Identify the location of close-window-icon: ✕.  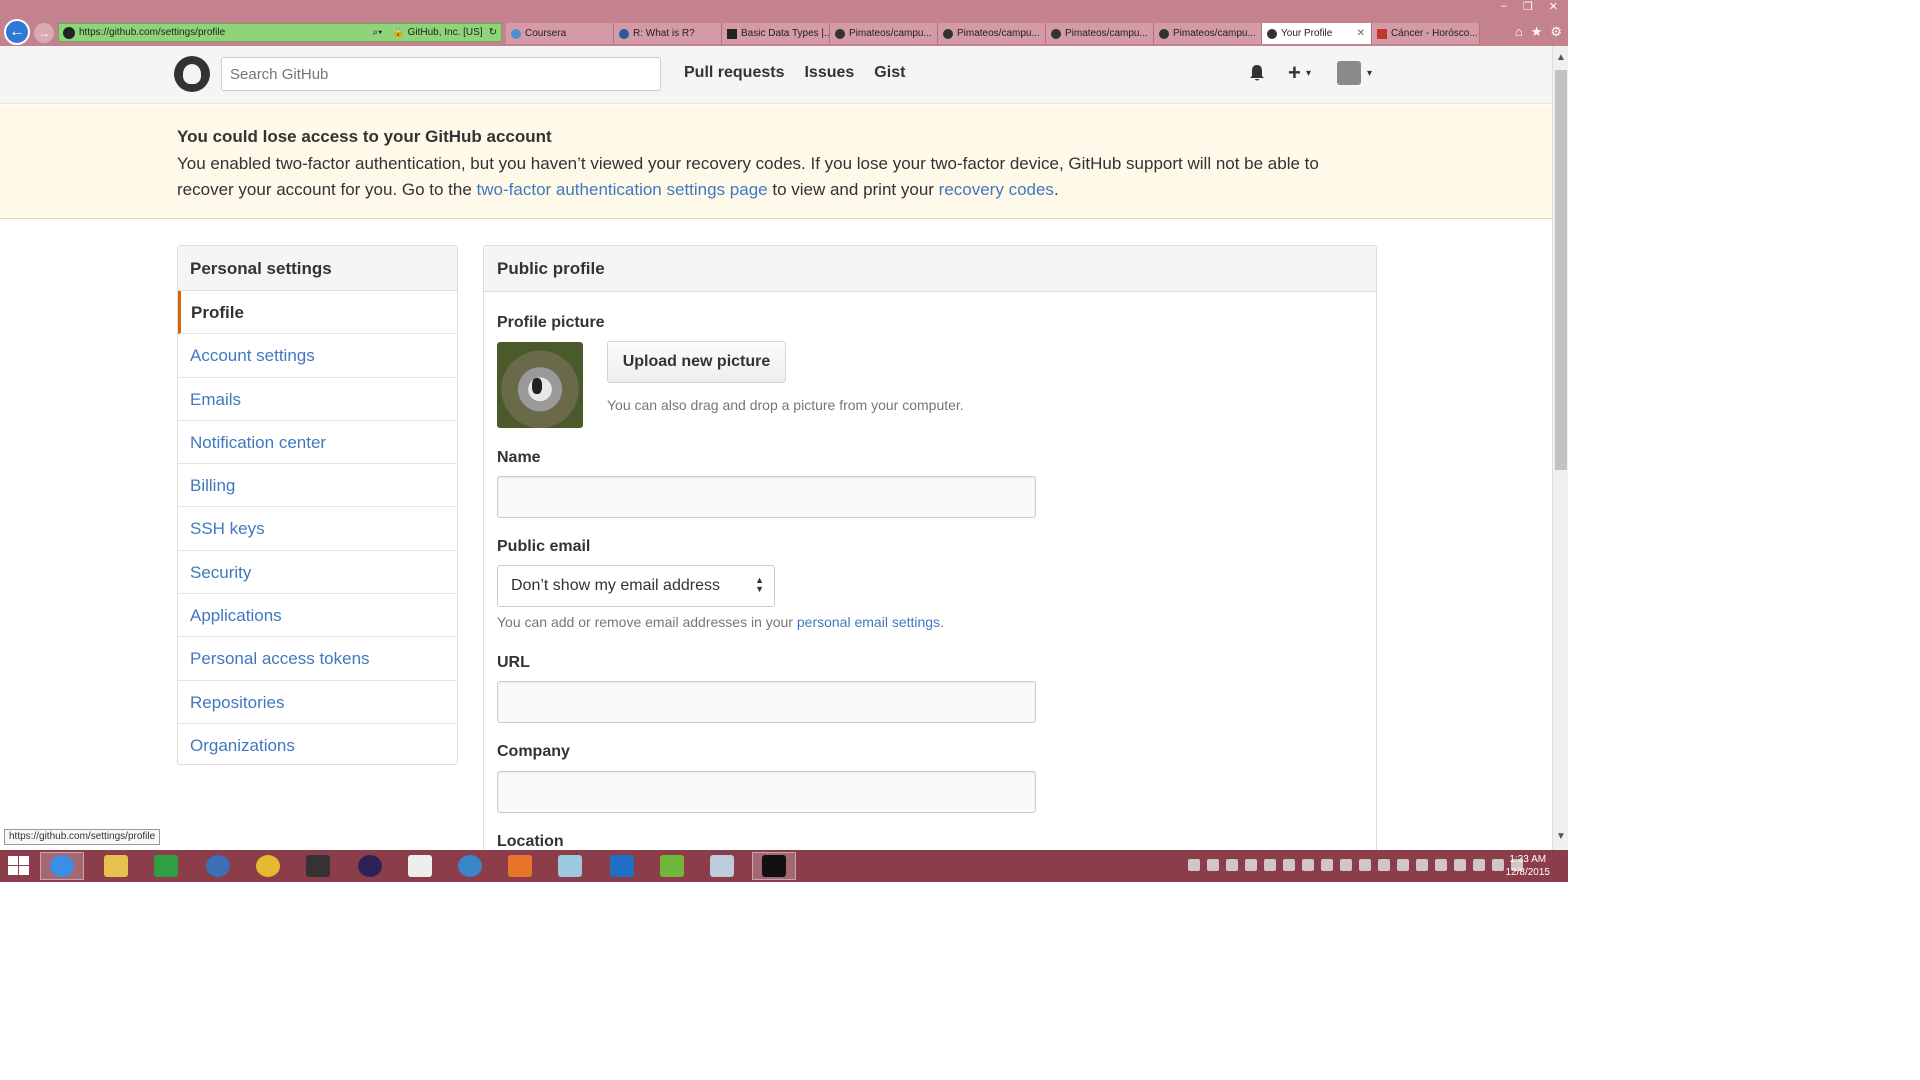
(1553, 7).